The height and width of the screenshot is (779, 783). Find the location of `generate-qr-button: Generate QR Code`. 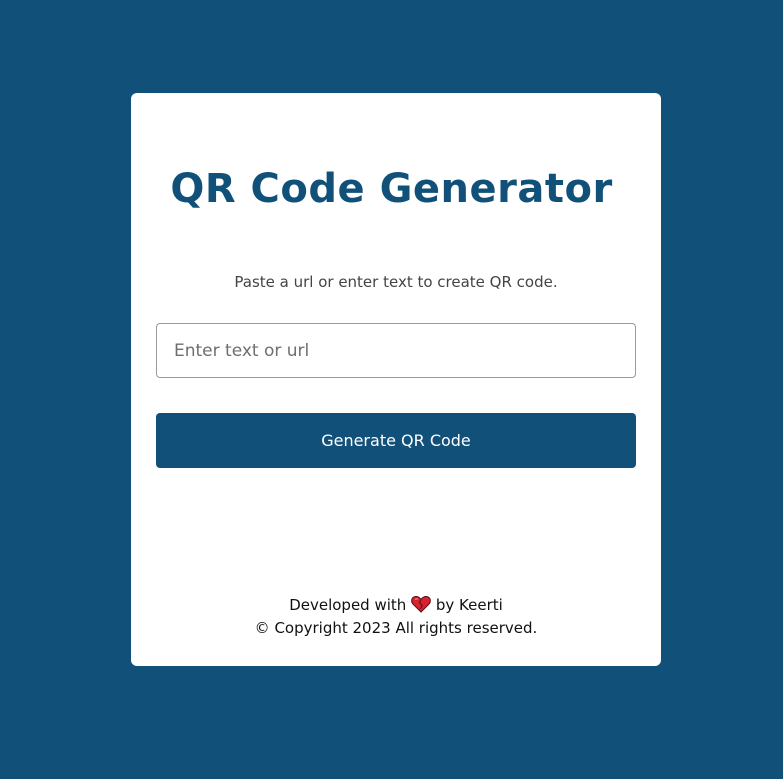

generate-qr-button: Generate QR Code is located at coordinates (396, 440).